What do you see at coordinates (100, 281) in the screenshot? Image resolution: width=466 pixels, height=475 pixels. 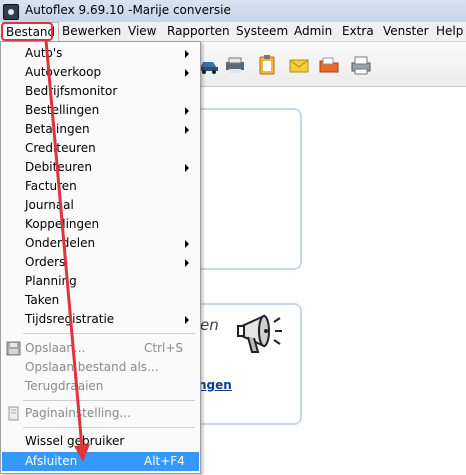 I see `menu-item-planning: Planning` at bounding box center [100, 281].